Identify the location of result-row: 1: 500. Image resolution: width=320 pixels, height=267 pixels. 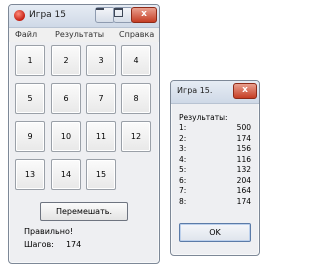
(215, 128).